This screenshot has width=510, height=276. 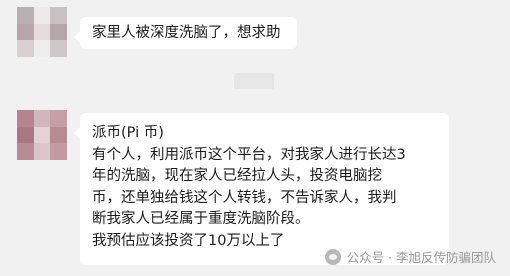 I want to click on watermark-text: 公众号 · 李旭反传防骗团队, so click(x=421, y=257).